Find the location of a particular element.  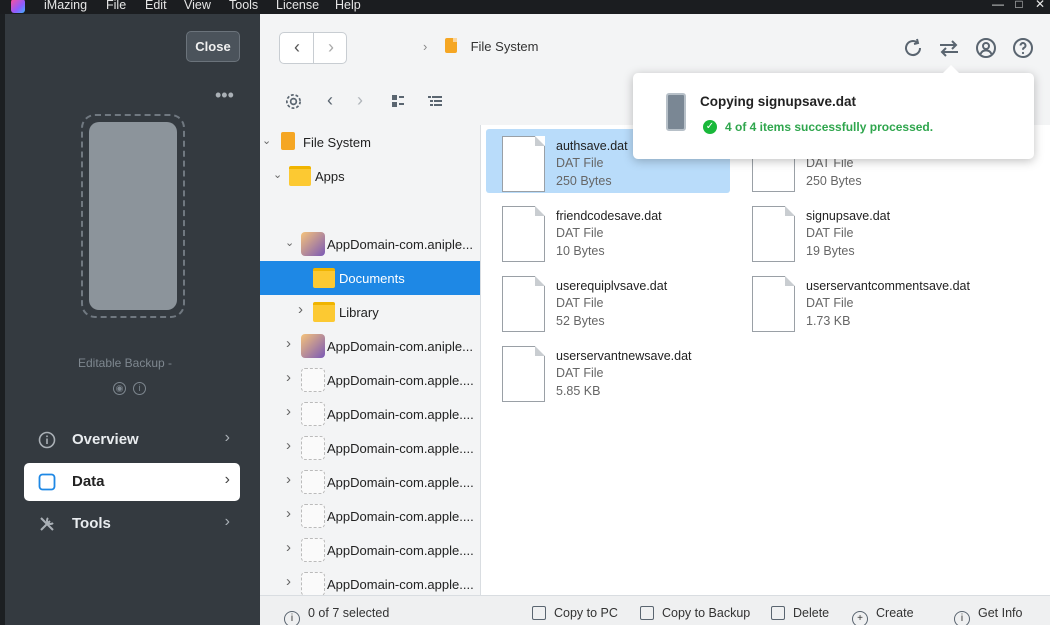

file-item: signupsave.dat DAT File 19 Bytes is located at coordinates (858, 231).